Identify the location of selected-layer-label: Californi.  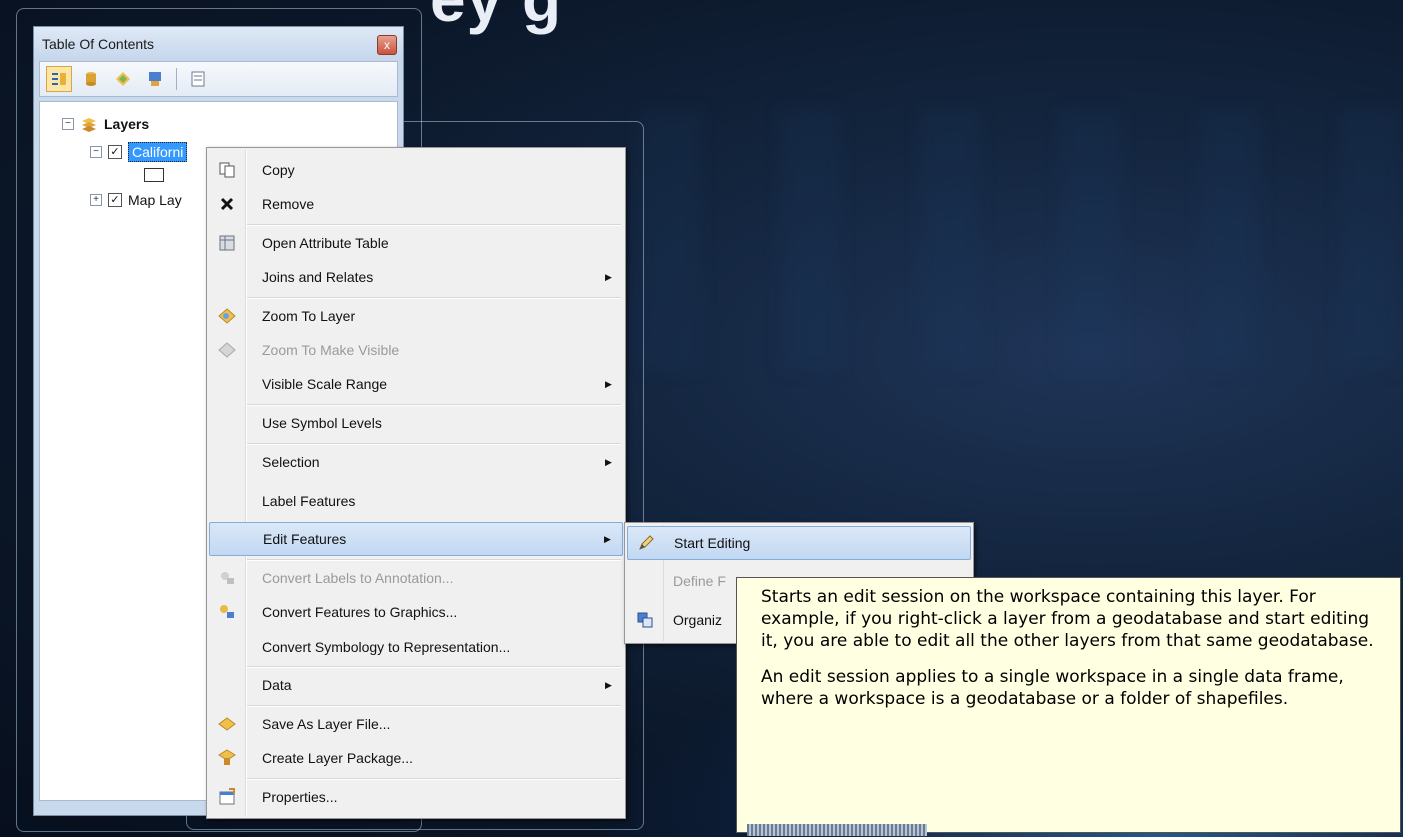
(158, 152).